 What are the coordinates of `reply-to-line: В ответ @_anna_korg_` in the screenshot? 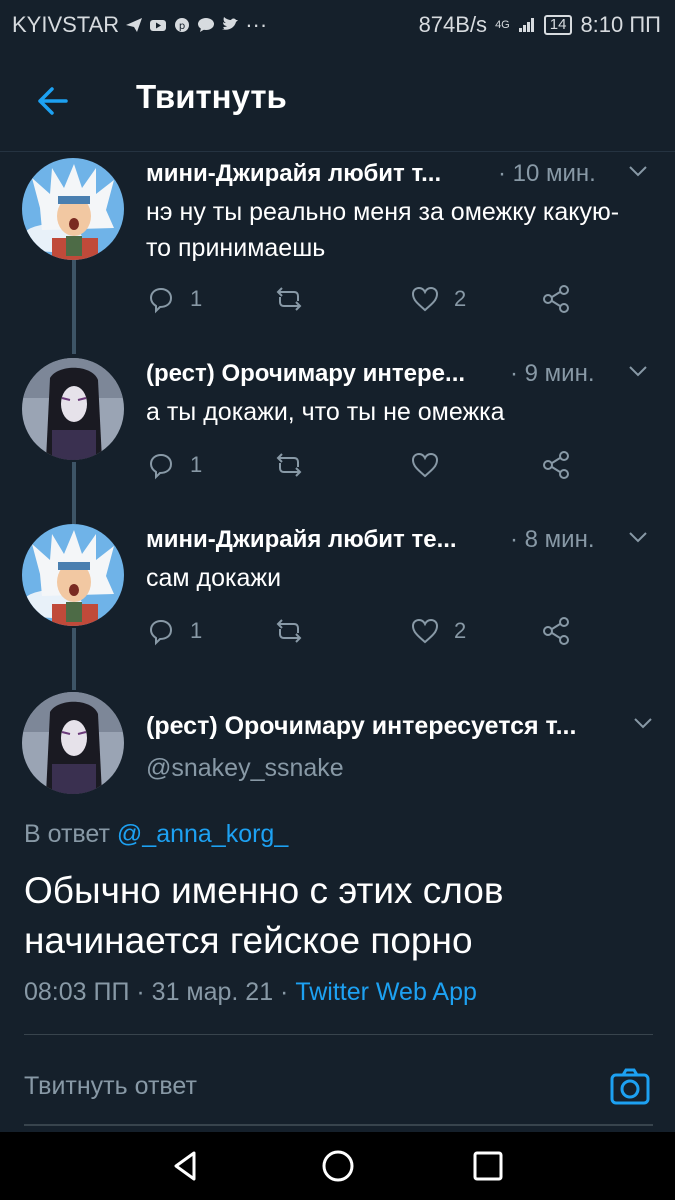 It's located at (156, 834).